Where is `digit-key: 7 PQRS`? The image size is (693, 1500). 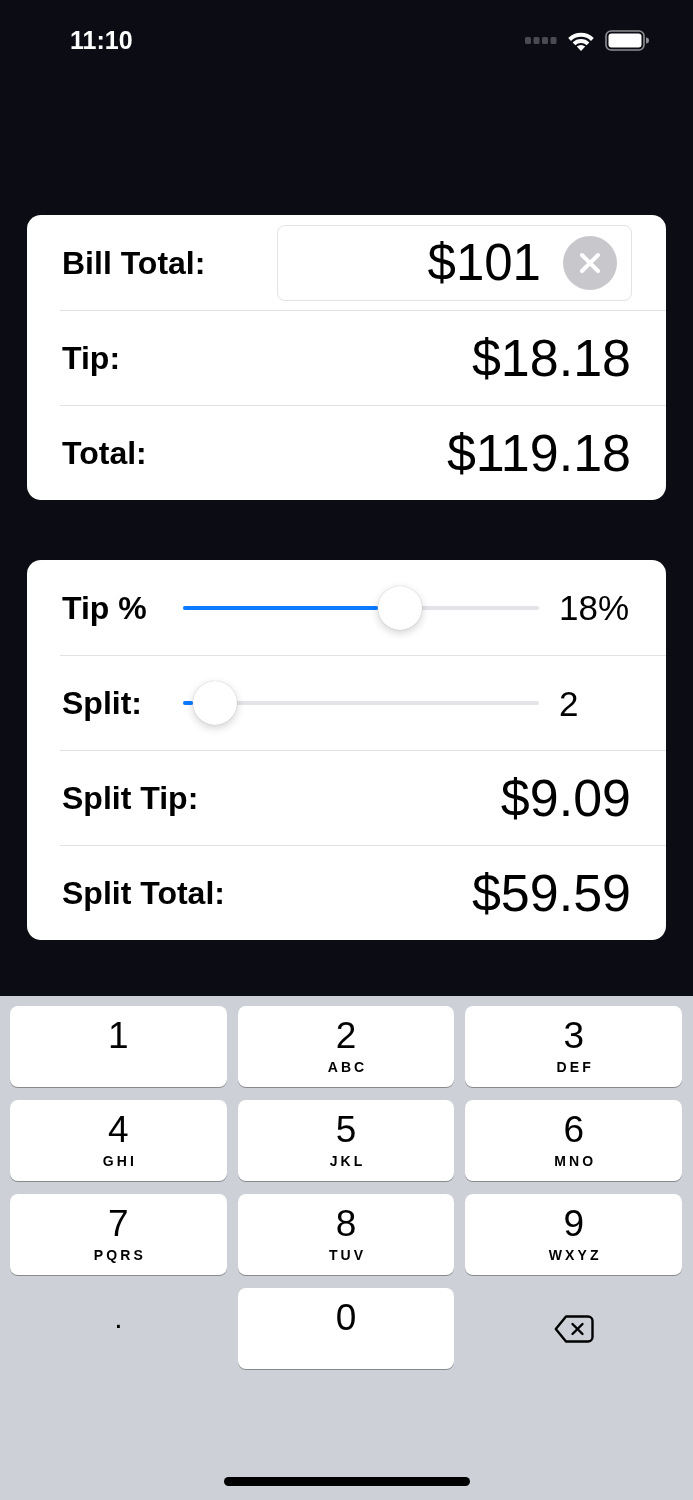
digit-key: 7 PQRS is located at coordinates (118, 1234).